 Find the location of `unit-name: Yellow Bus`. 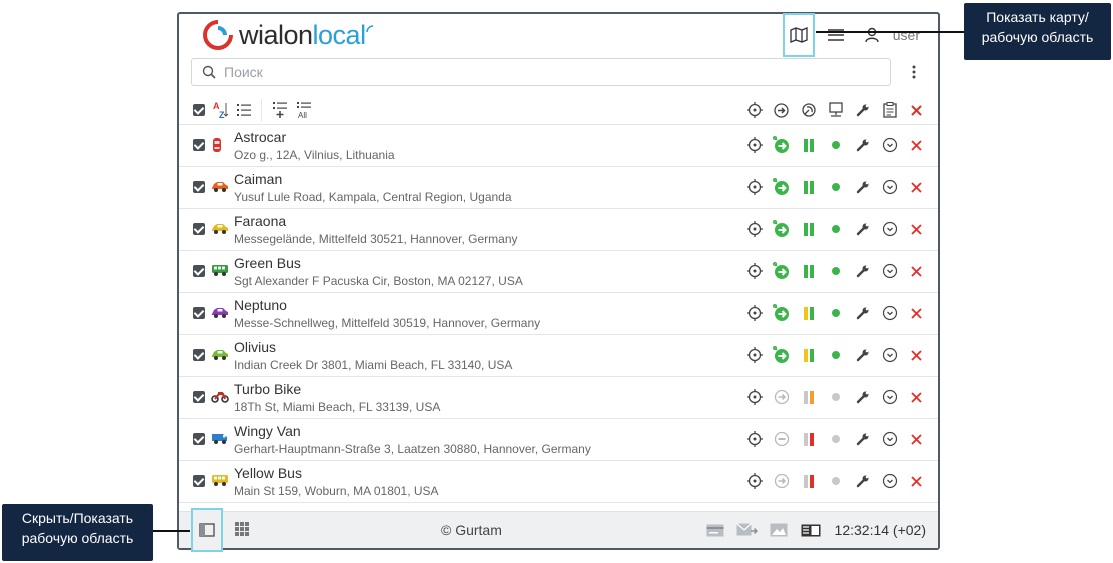

unit-name: Yellow Bus is located at coordinates (268, 473).